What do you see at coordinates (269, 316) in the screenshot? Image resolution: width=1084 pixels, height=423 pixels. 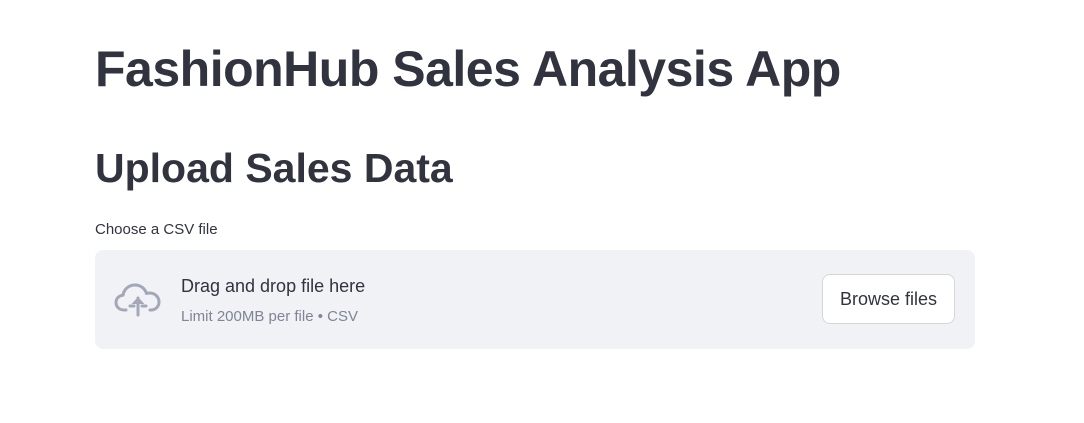 I see `dropzone-limit-text: Limit 200MB per file • CSV` at bounding box center [269, 316].